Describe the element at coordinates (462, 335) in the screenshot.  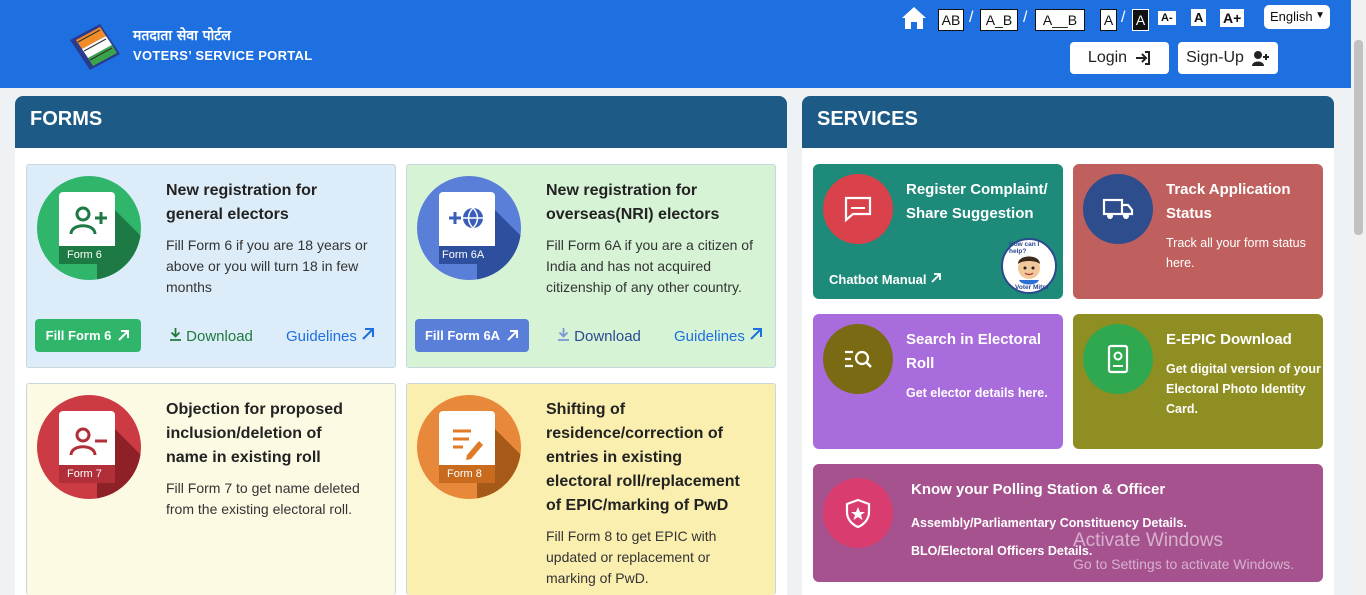
I see `fill-form6a-label: Fill Form 6A` at that location.